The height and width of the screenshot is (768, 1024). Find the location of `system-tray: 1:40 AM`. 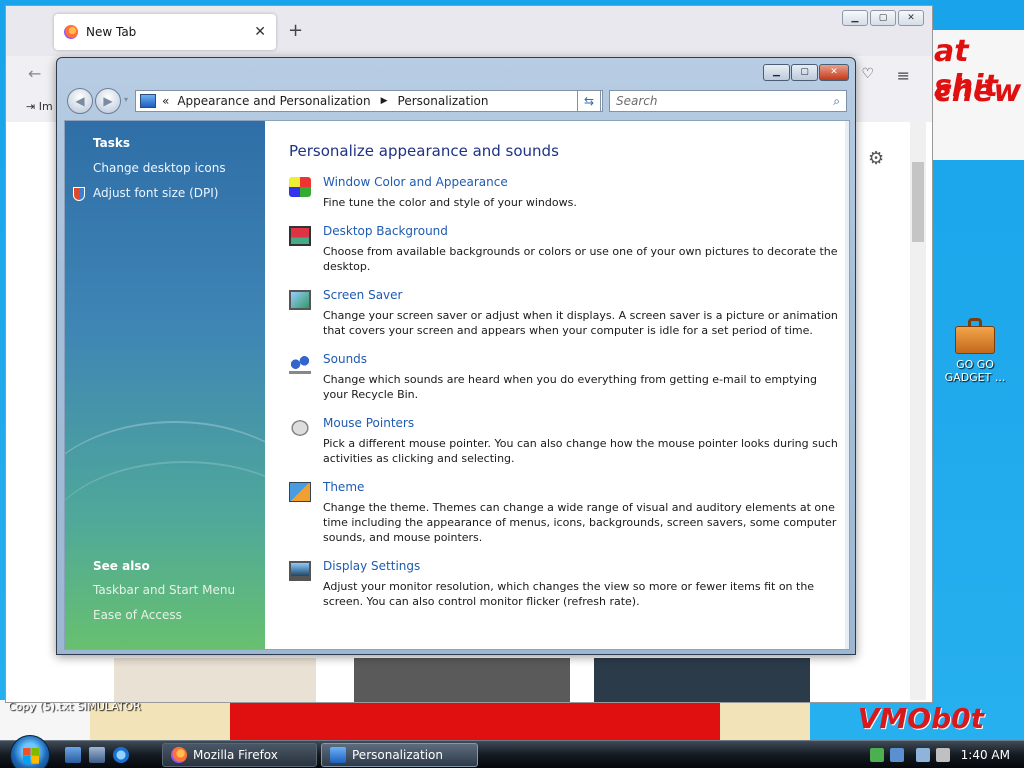

system-tray: 1:40 AM is located at coordinates (944, 754).